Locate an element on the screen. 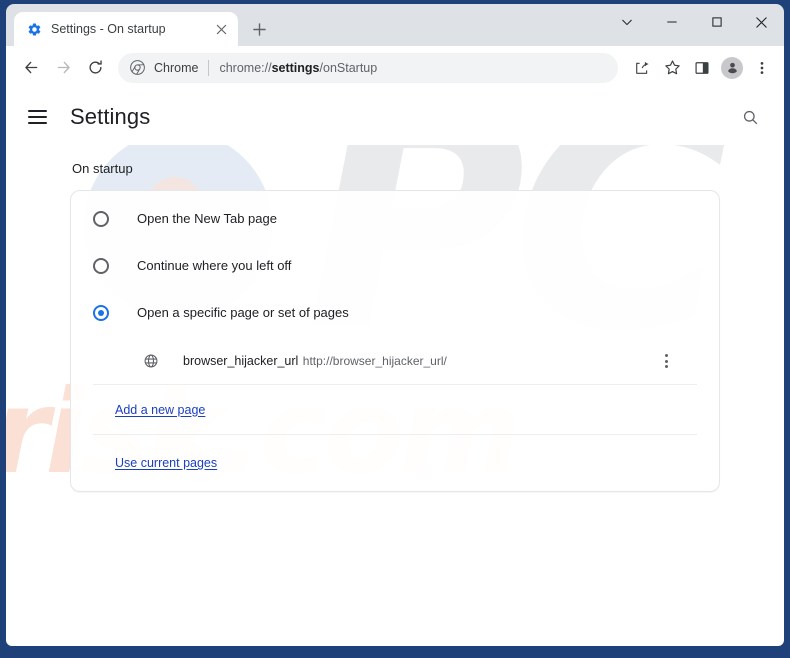 The height and width of the screenshot is (658, 790). tab-title: Settings - On startup is located at coordinates (108, 29).